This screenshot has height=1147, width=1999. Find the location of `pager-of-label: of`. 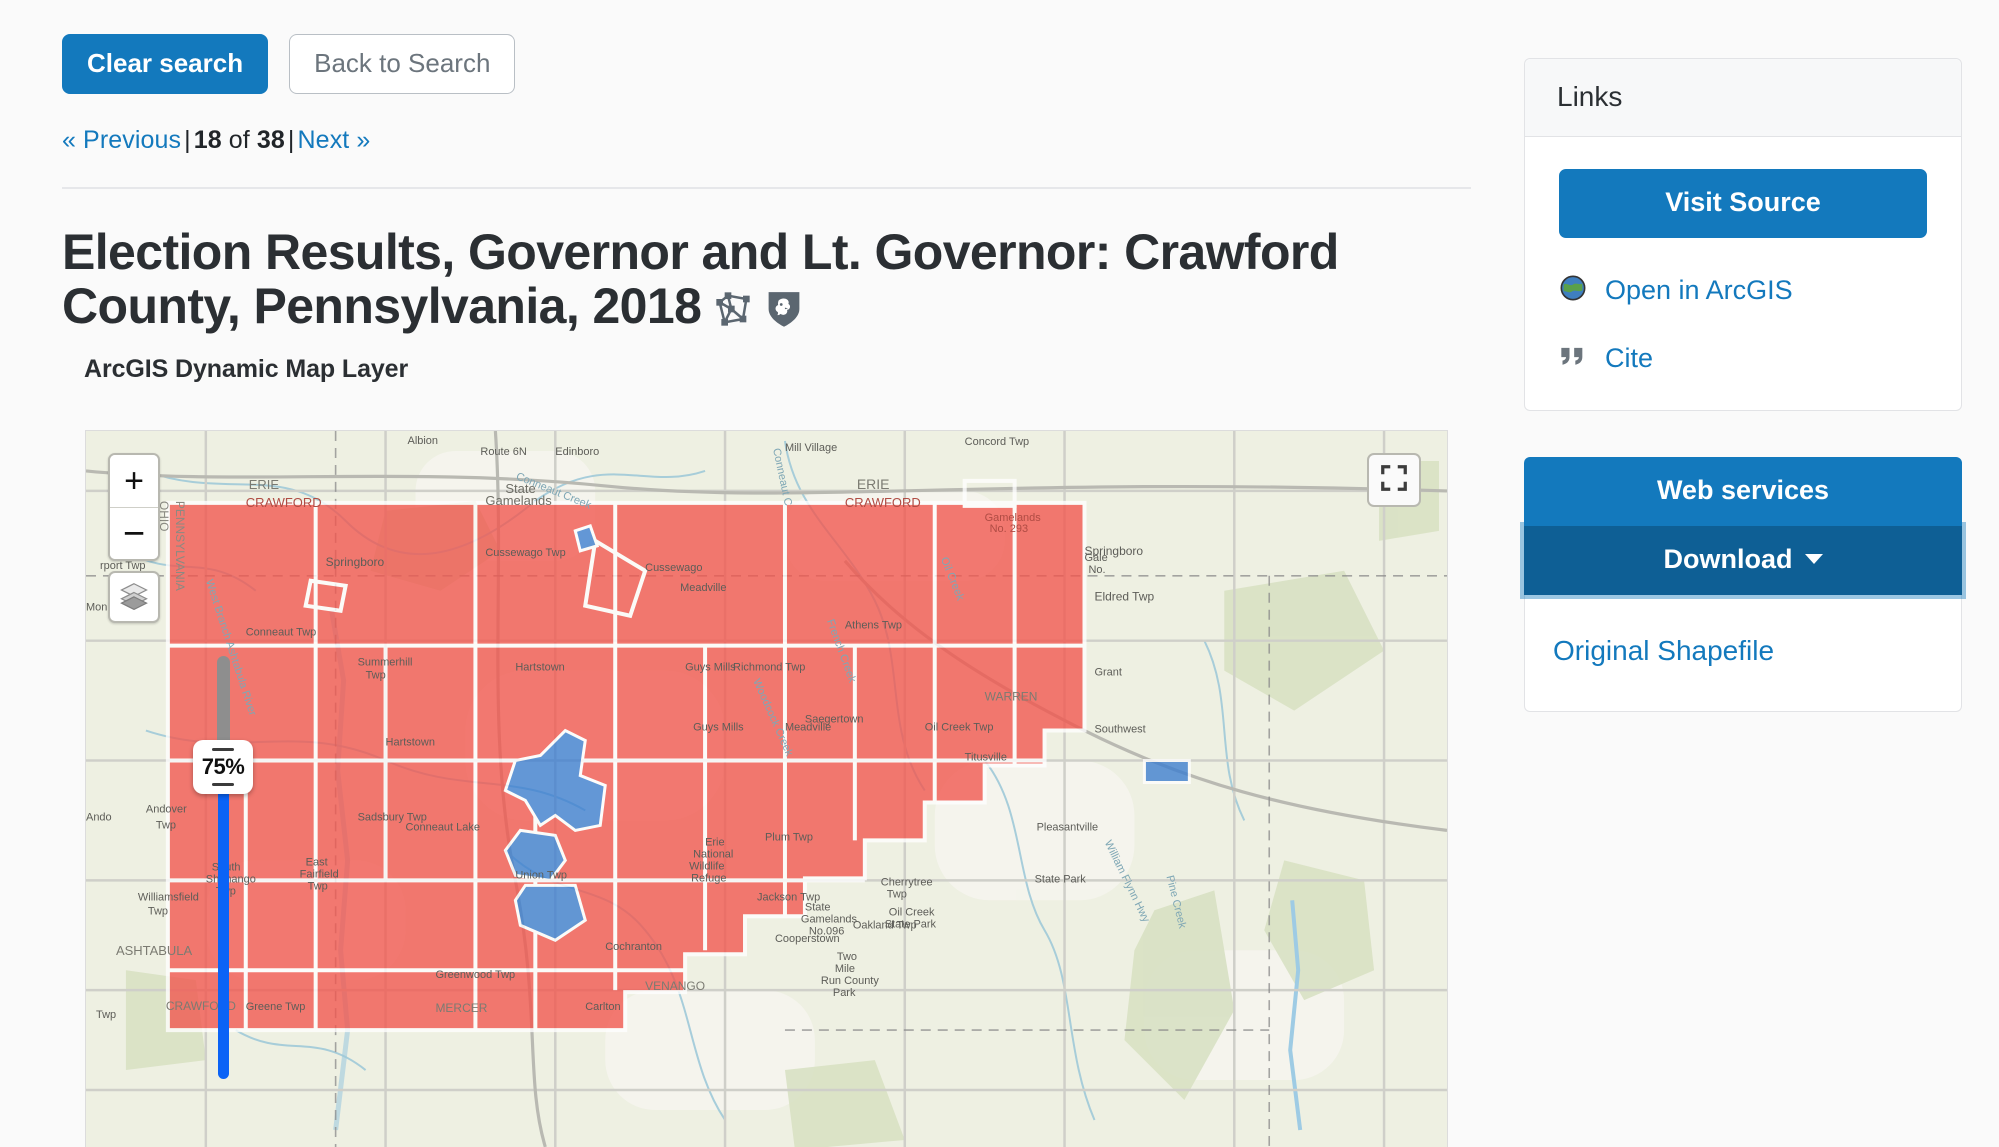

pager-of-label: of is located at coordinates (239, 139).